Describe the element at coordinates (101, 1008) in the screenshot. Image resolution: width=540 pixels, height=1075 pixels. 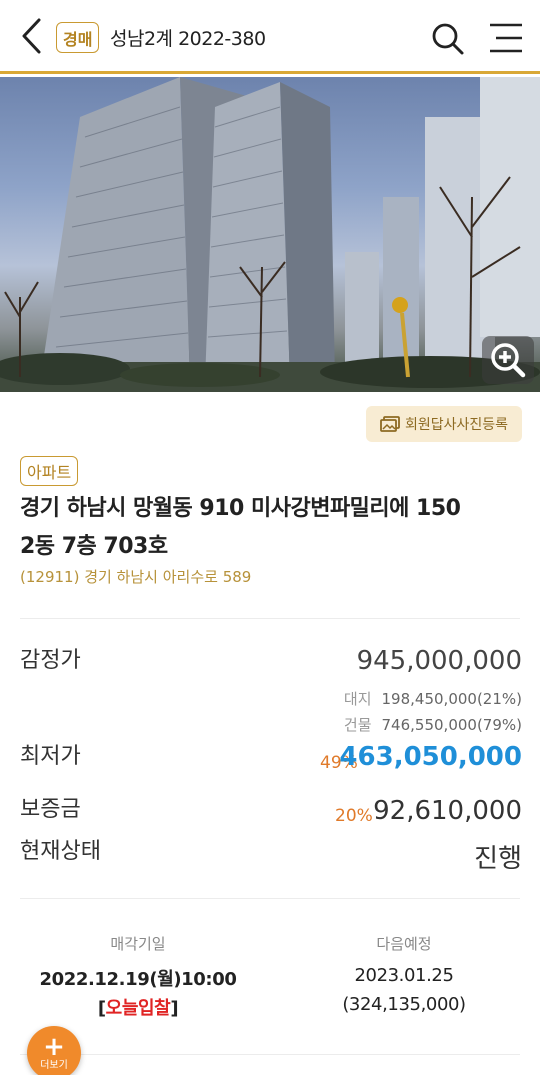
I see `bracket-open: [` at that location.